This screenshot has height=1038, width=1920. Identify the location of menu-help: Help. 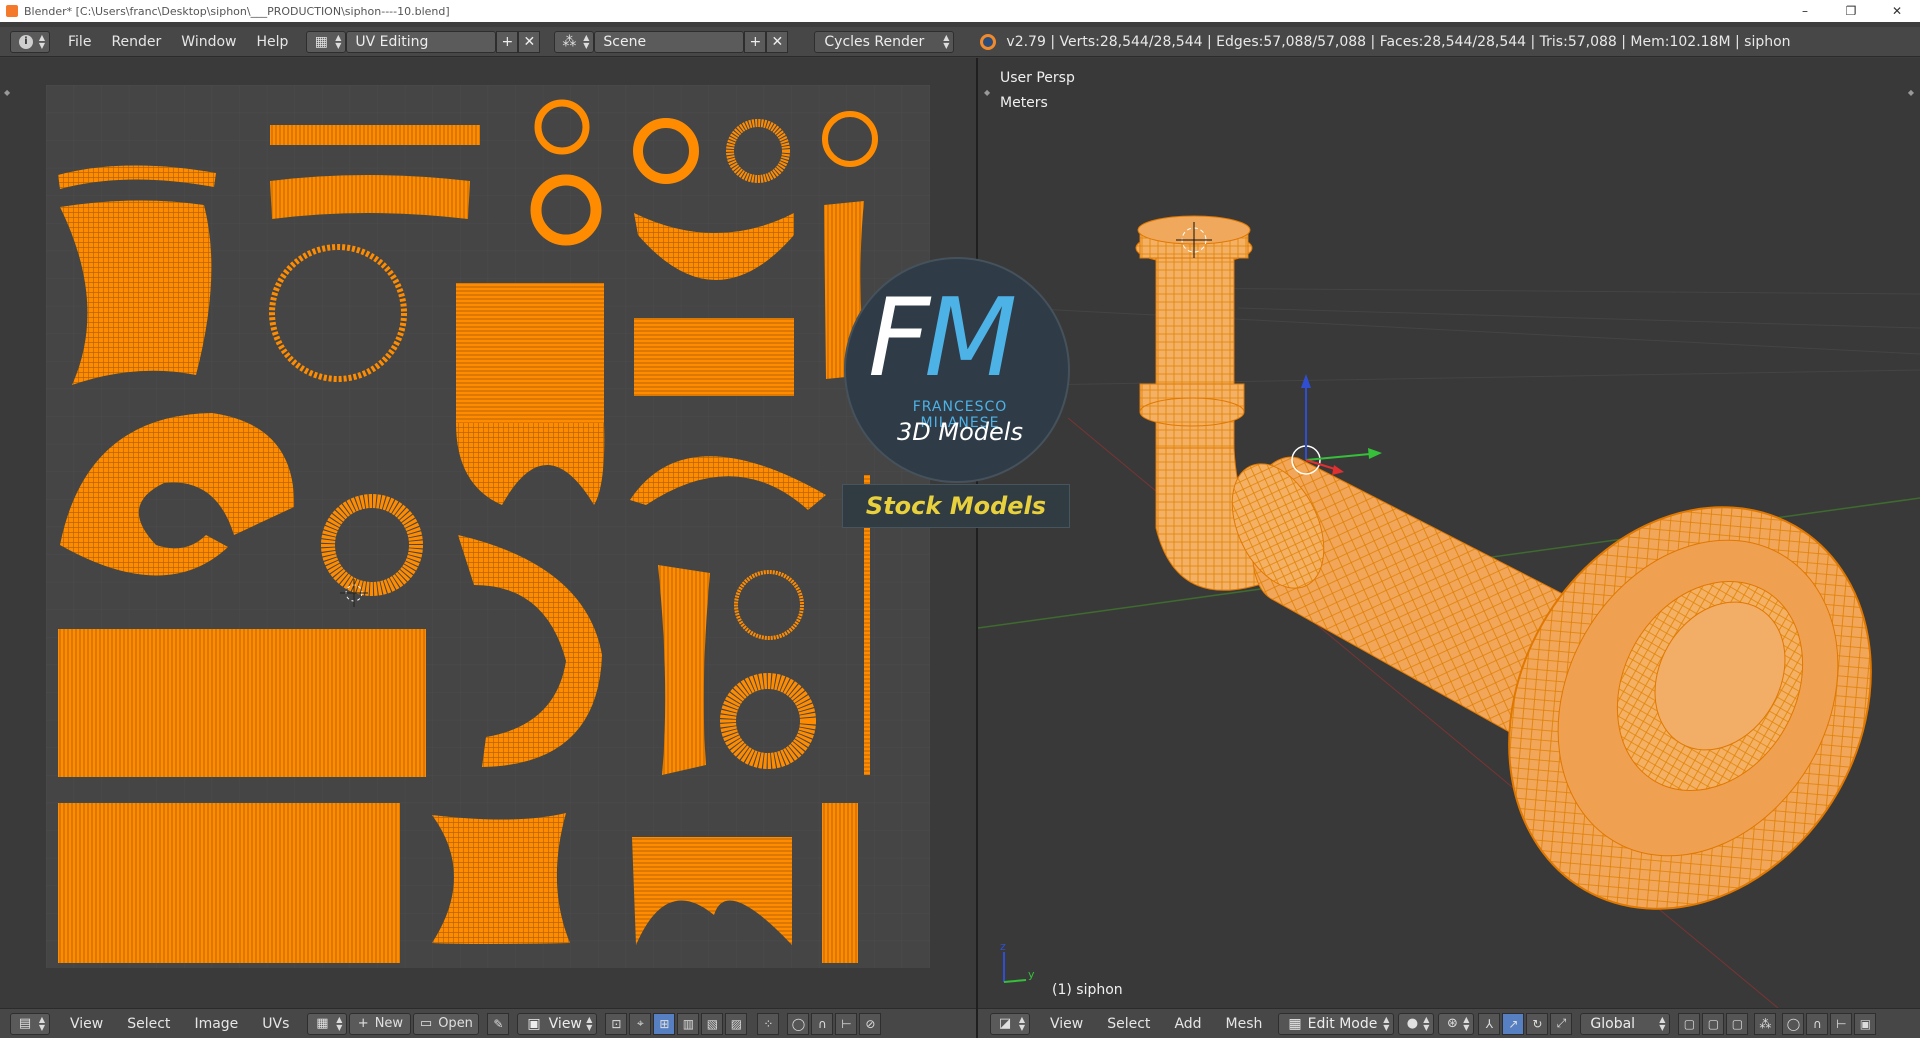
(272, 42).